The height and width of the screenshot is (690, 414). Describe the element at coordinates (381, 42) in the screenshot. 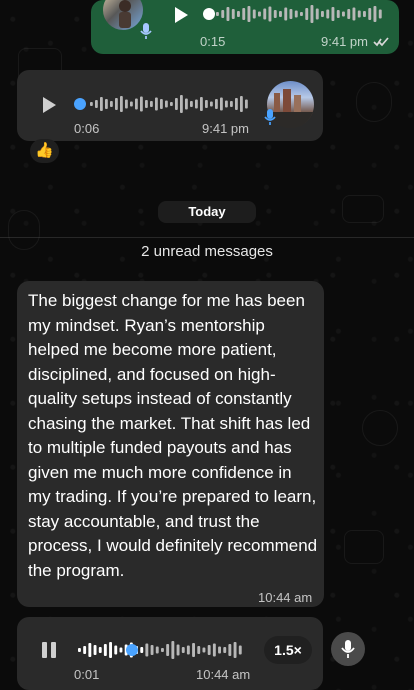

I see `double-check-icon` at that location.